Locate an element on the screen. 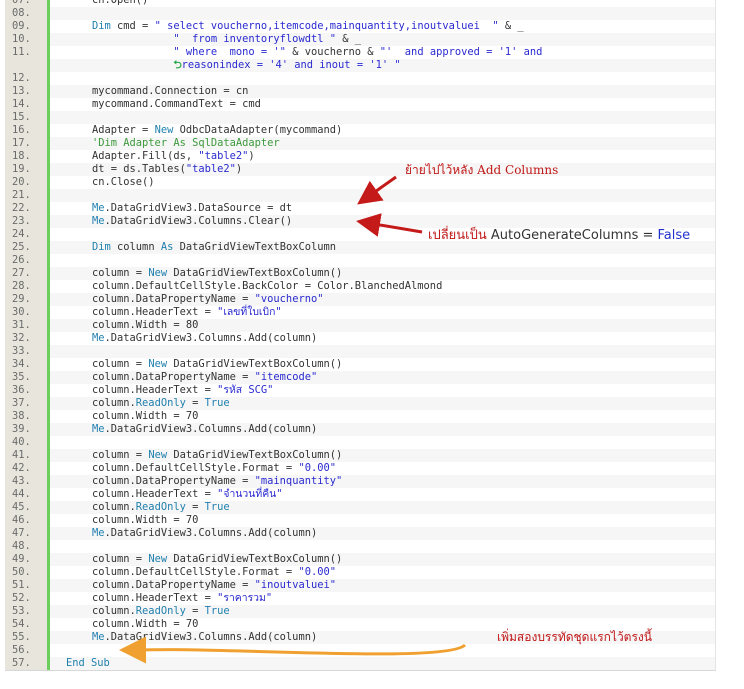 The image size is (744, 689). change-annotation: เปลี่ยนเป็น AutoGenerateColumns = False is located at coordinates (559, 234).